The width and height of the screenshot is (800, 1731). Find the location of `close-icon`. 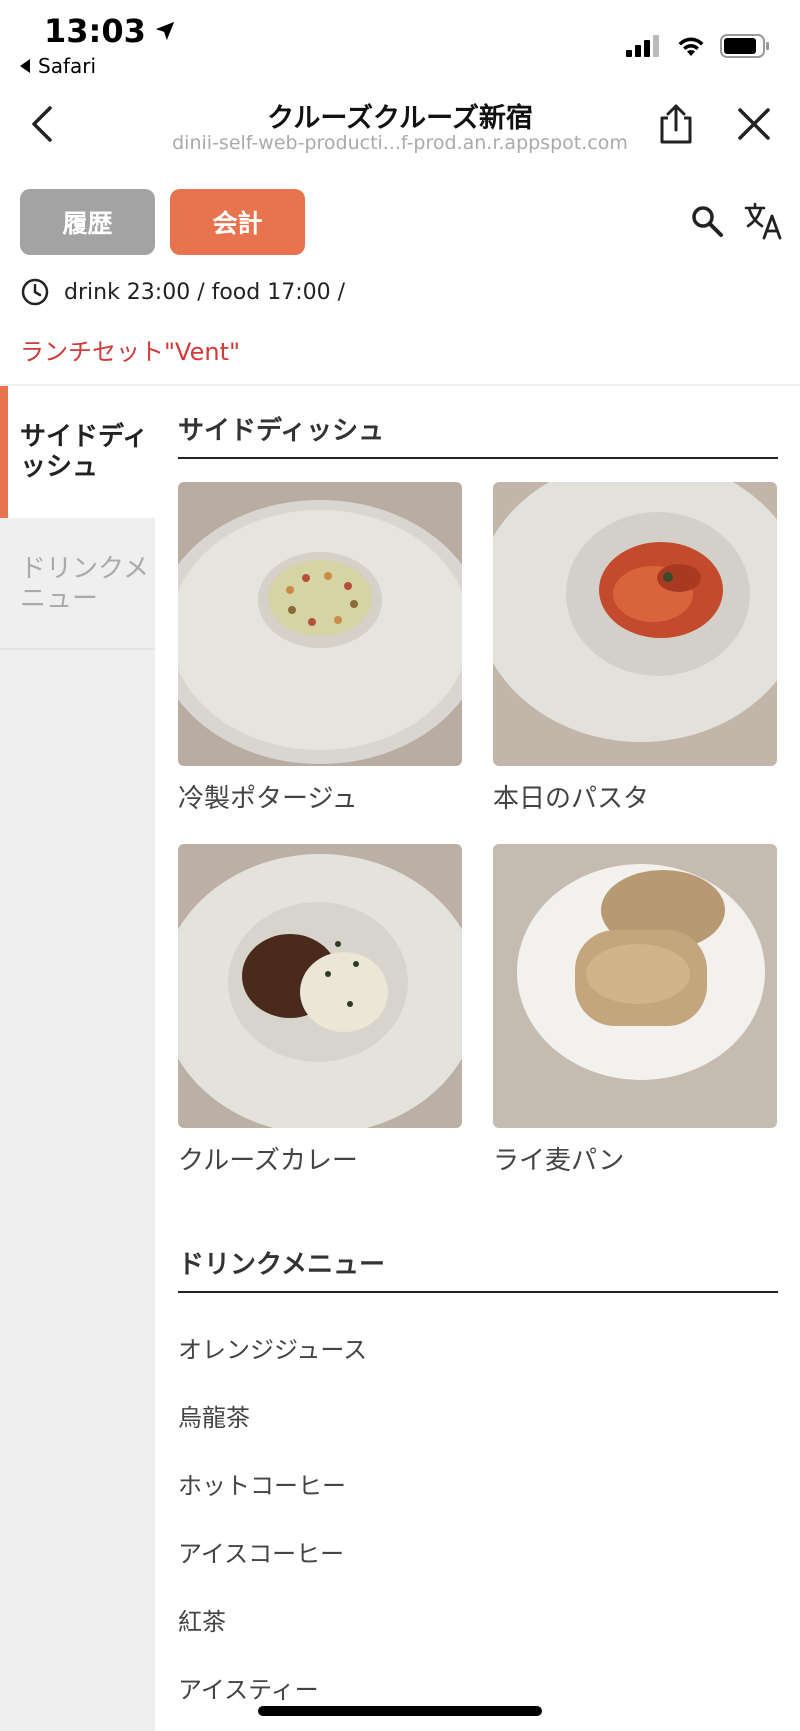

close-icon is located at coordinates (754, 124).